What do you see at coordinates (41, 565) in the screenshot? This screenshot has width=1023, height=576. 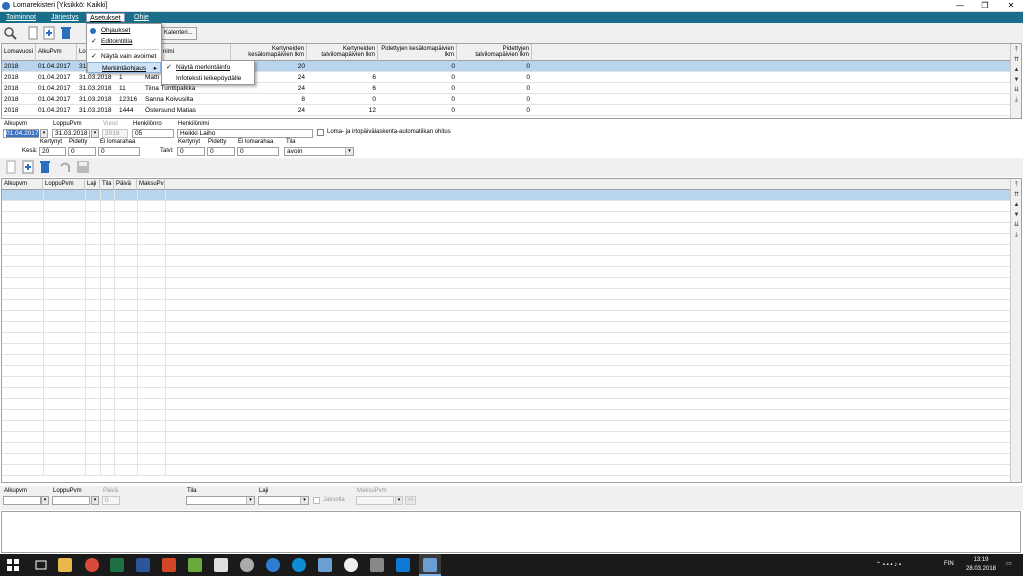 I see `task-view-icon` at bounding box center [41, 565].